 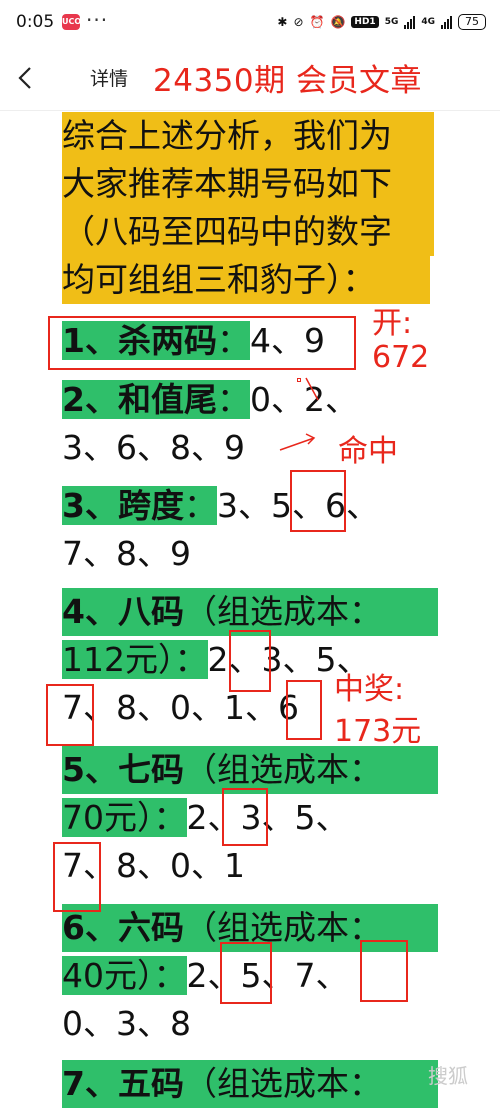 I want to click on intro-line-2: 大家推荐本期号码如下, so click(x=248, y=184).